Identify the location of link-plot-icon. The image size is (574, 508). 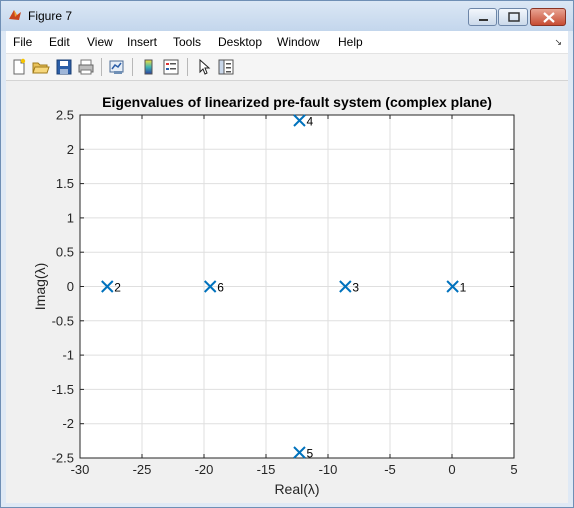
(117, 67).